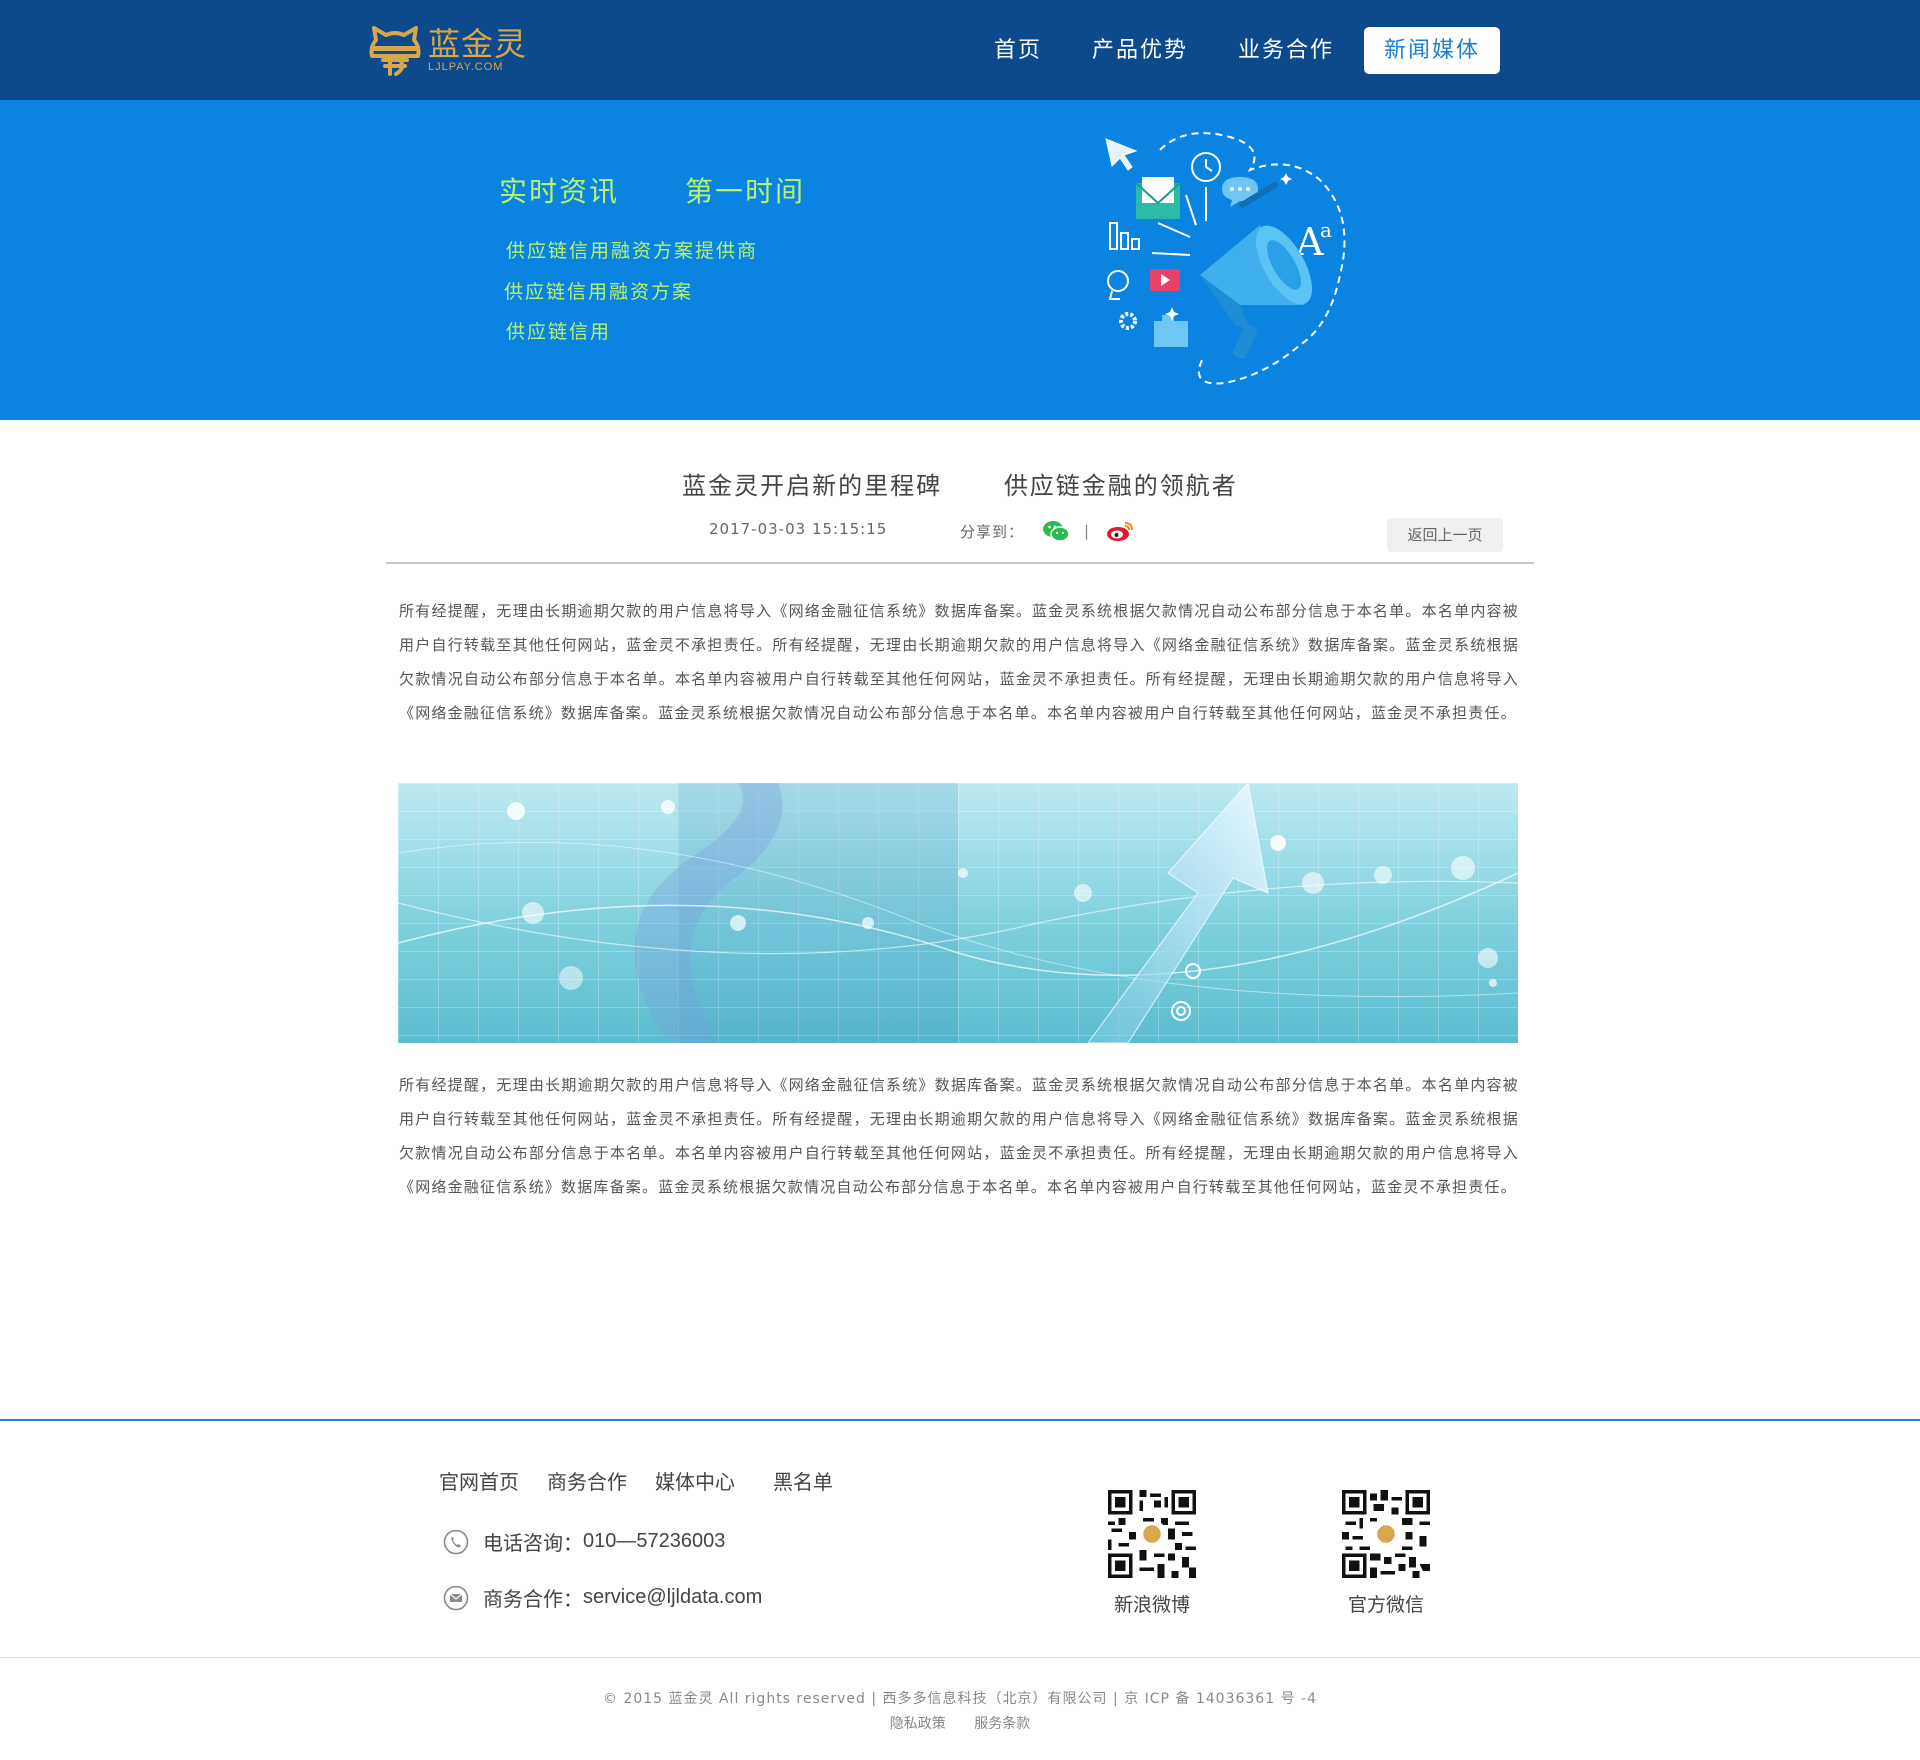 The height and width of the screenshot is (1760, 1920). Describe the element at coordinates (559, 191) in the screenshot. I see `banner-title-left: 实时资讯` at that location.